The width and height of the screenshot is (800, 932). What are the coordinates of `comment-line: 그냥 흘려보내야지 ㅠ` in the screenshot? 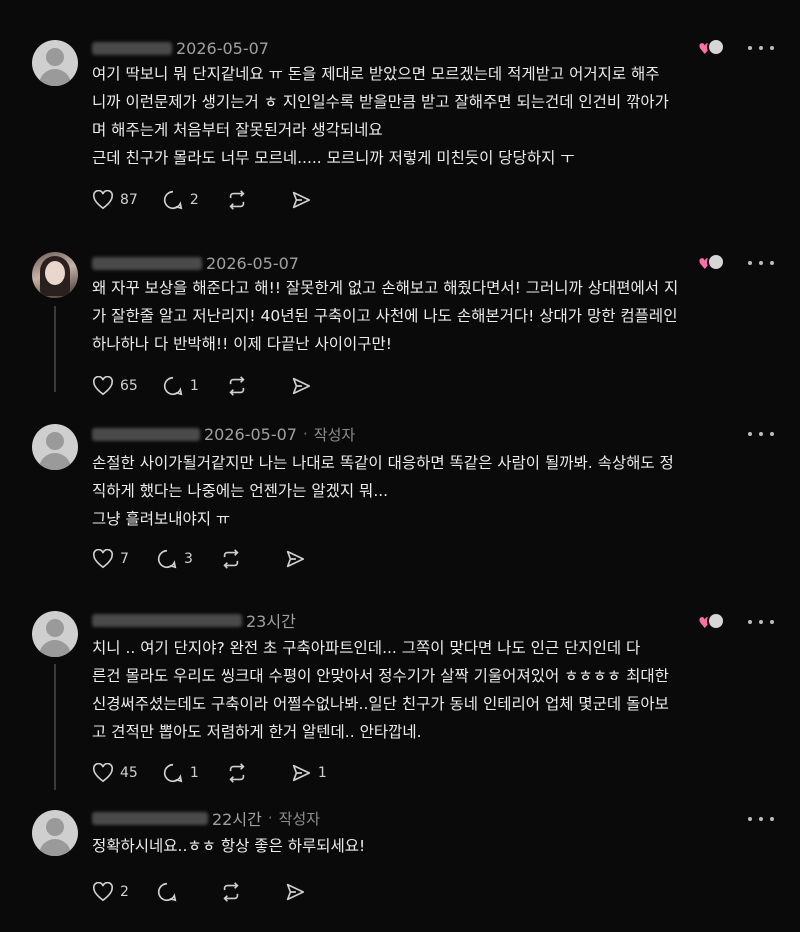 It's located at (161, 519).